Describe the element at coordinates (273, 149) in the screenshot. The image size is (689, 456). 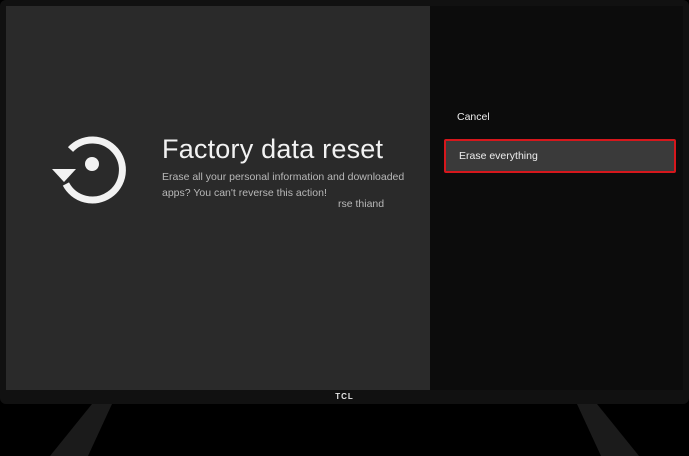
I see `page-title: Factory data reset` at that location.